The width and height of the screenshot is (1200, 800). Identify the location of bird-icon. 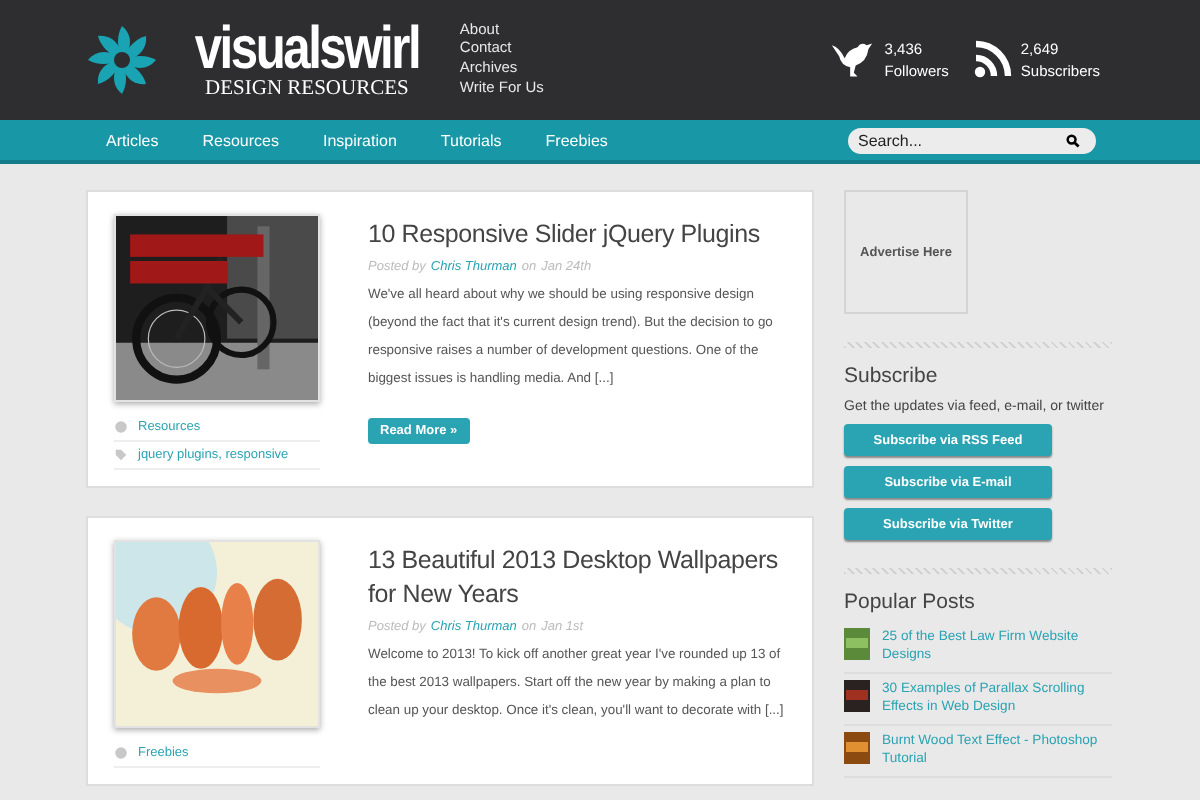
(852, 60).